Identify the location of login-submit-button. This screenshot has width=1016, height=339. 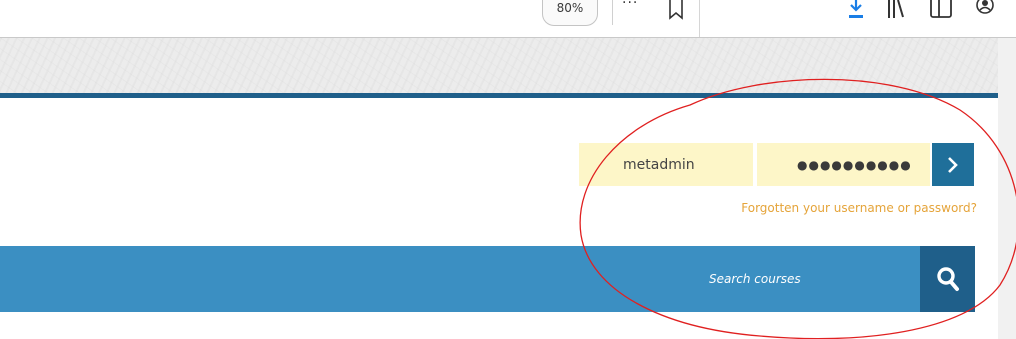
(953, 164).